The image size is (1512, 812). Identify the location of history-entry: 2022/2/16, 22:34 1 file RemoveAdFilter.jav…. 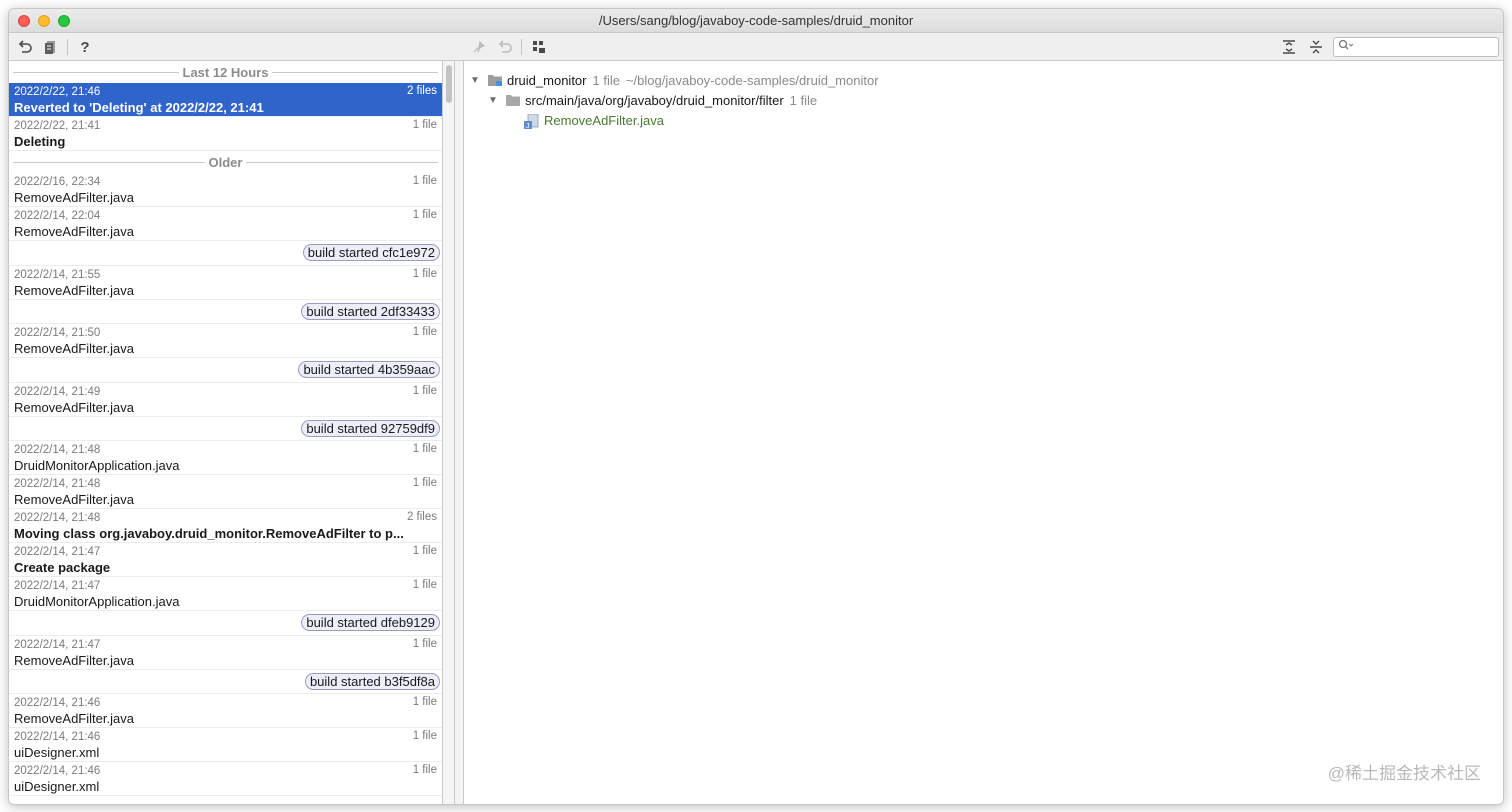
(225, 190).